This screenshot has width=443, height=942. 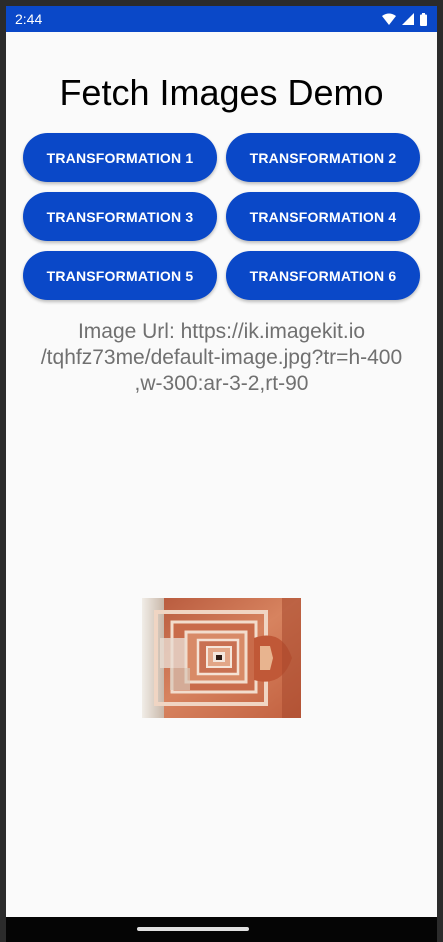 I want to click on battery-icon, so click(x=423, y=19).